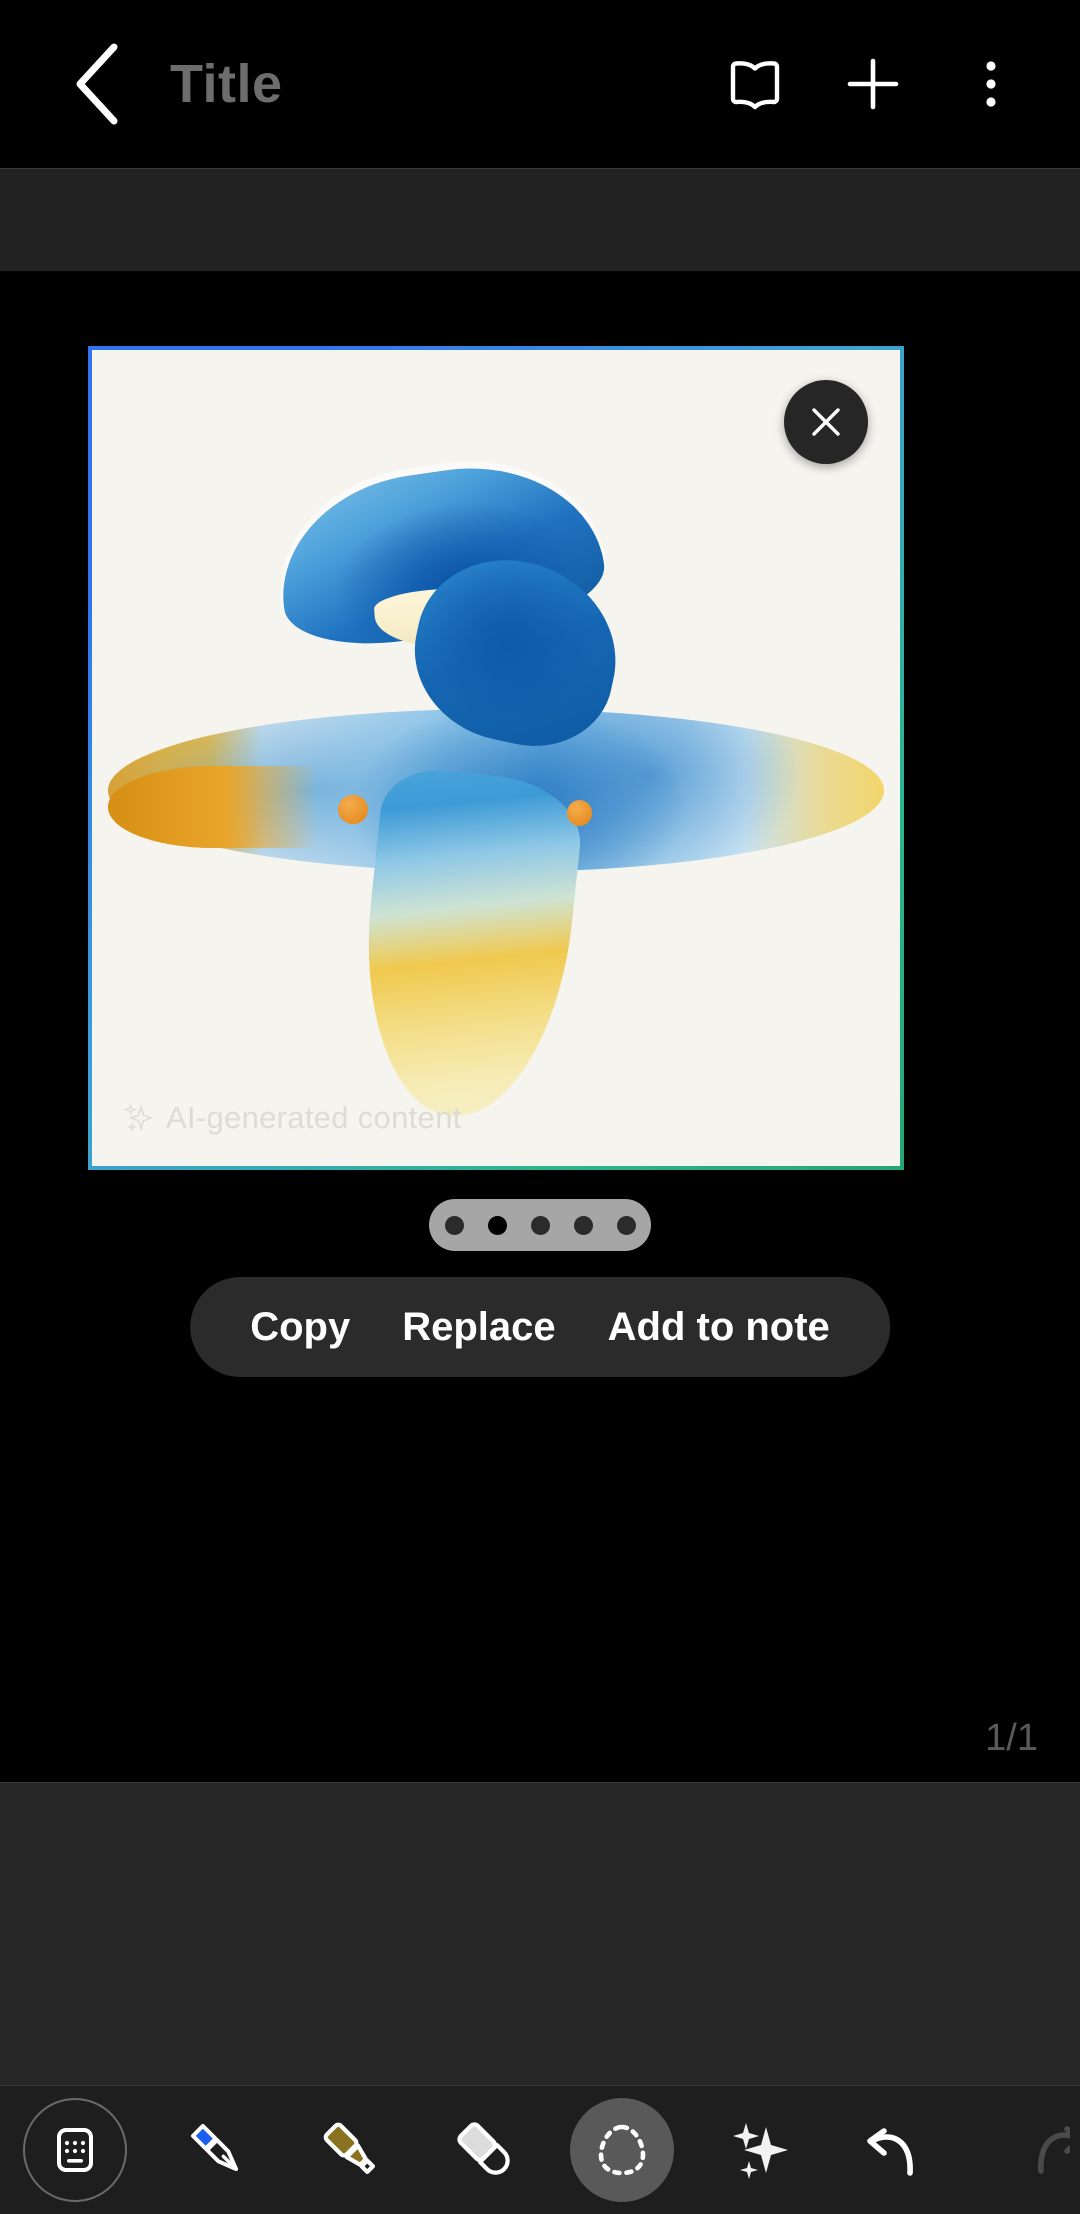  I want to click on app-bar-actions, so click(888, 84).